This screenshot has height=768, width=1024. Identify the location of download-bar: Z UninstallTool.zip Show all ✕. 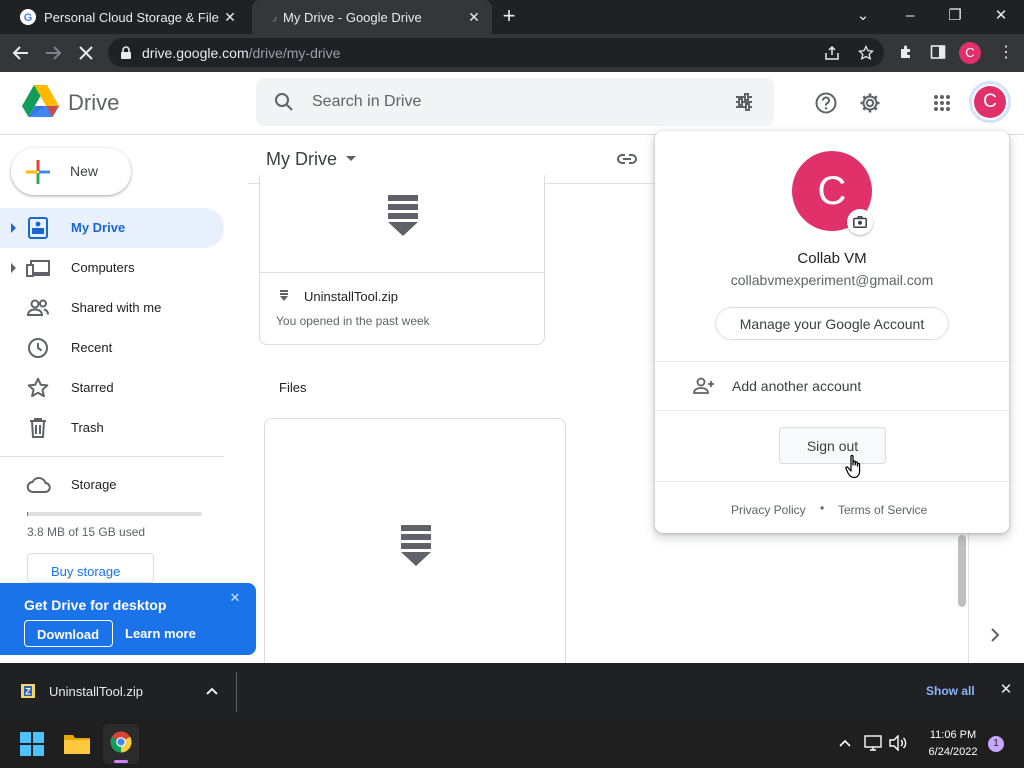
(512, 691).